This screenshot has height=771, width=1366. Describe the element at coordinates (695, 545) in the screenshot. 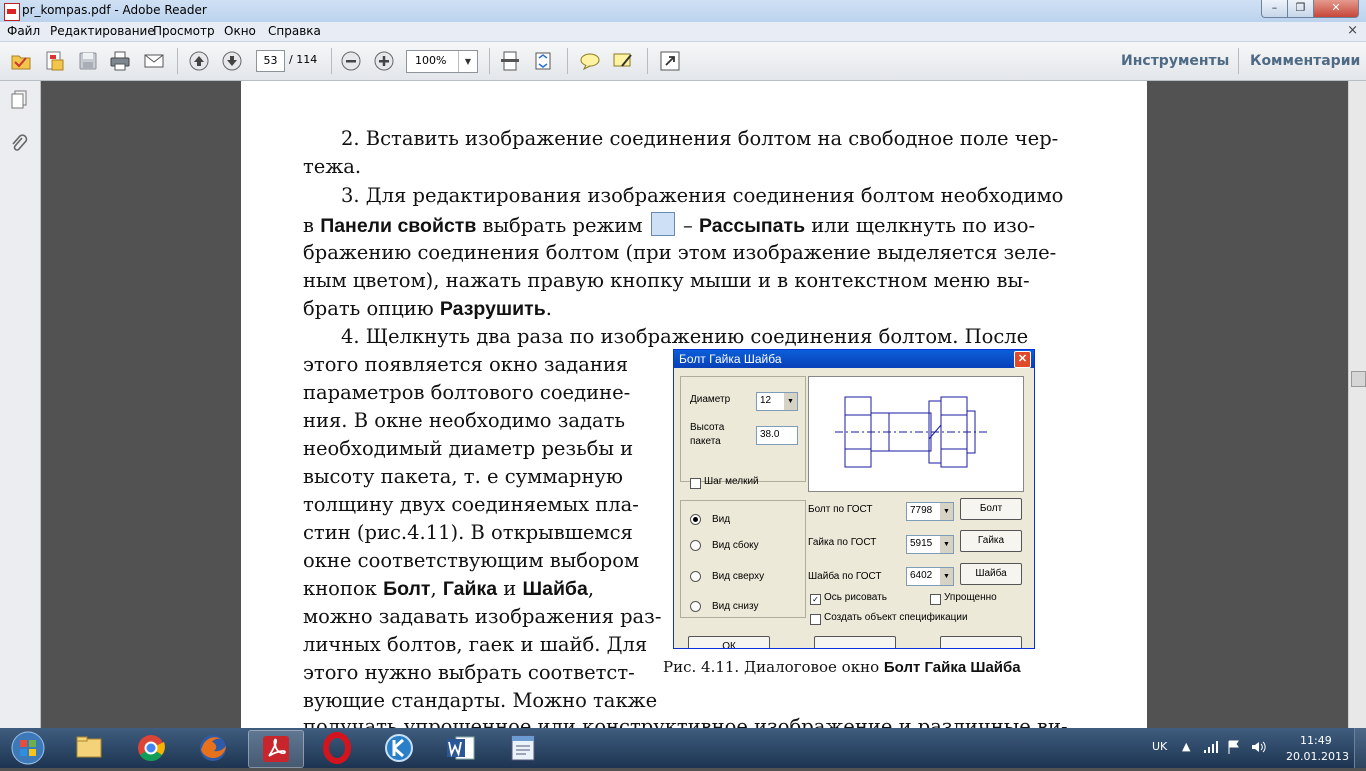

I see `view-side-radio` at that location.